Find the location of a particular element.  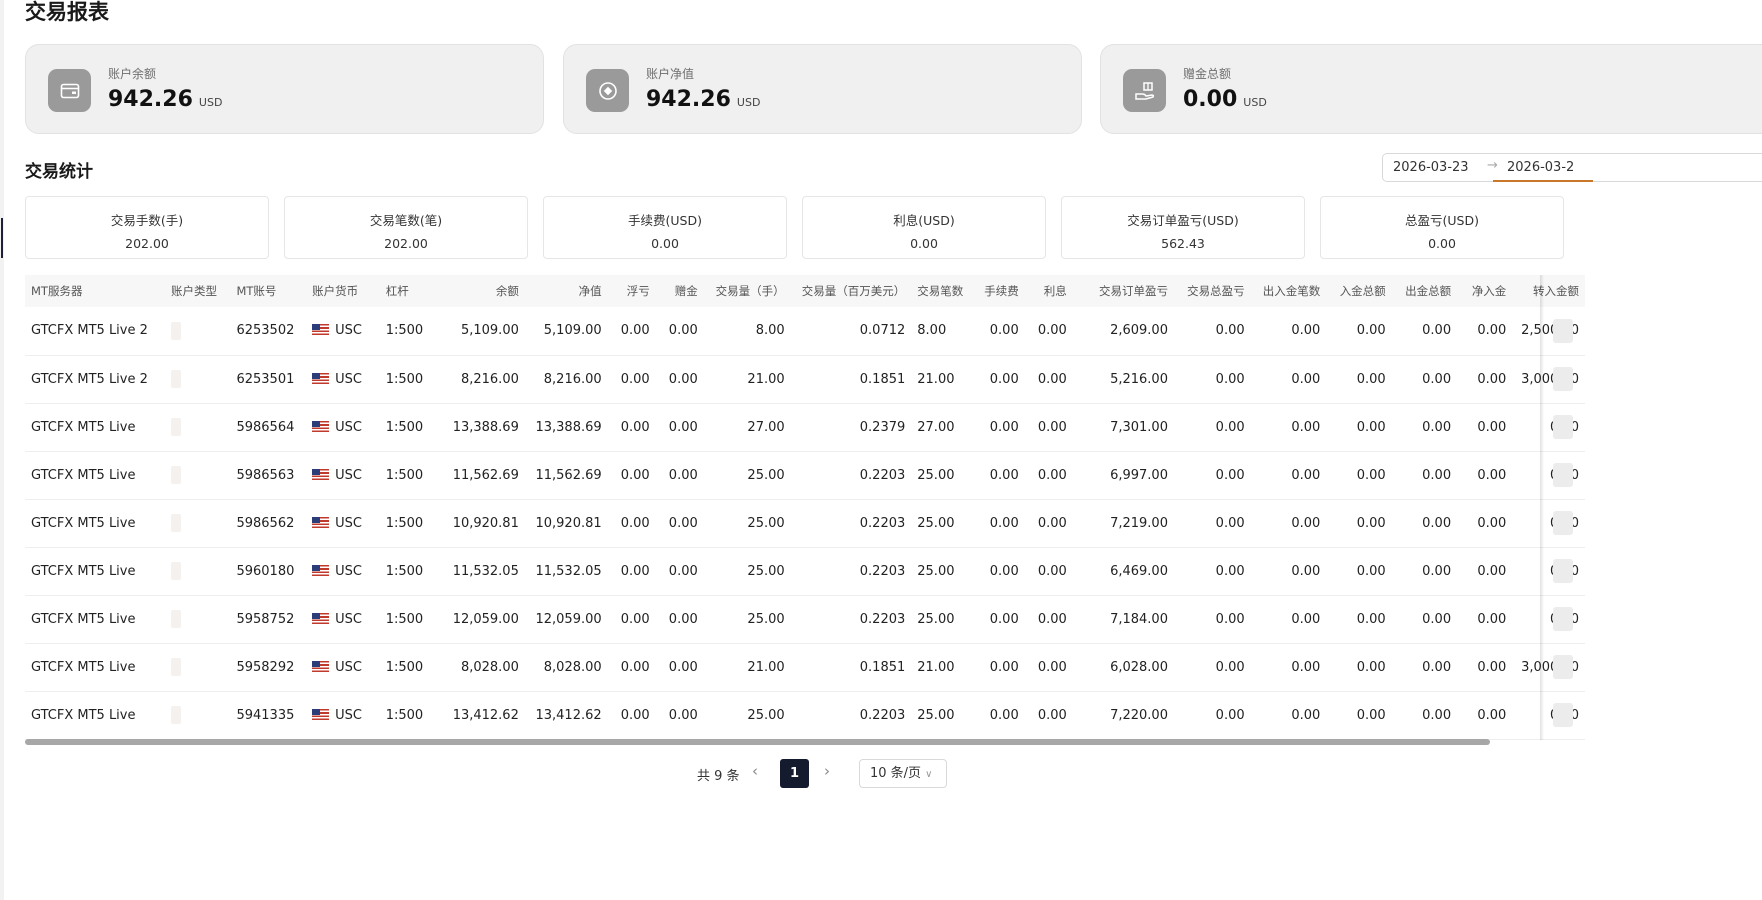

table-cell: 11,562.69 is located at coordinates (485, 475).